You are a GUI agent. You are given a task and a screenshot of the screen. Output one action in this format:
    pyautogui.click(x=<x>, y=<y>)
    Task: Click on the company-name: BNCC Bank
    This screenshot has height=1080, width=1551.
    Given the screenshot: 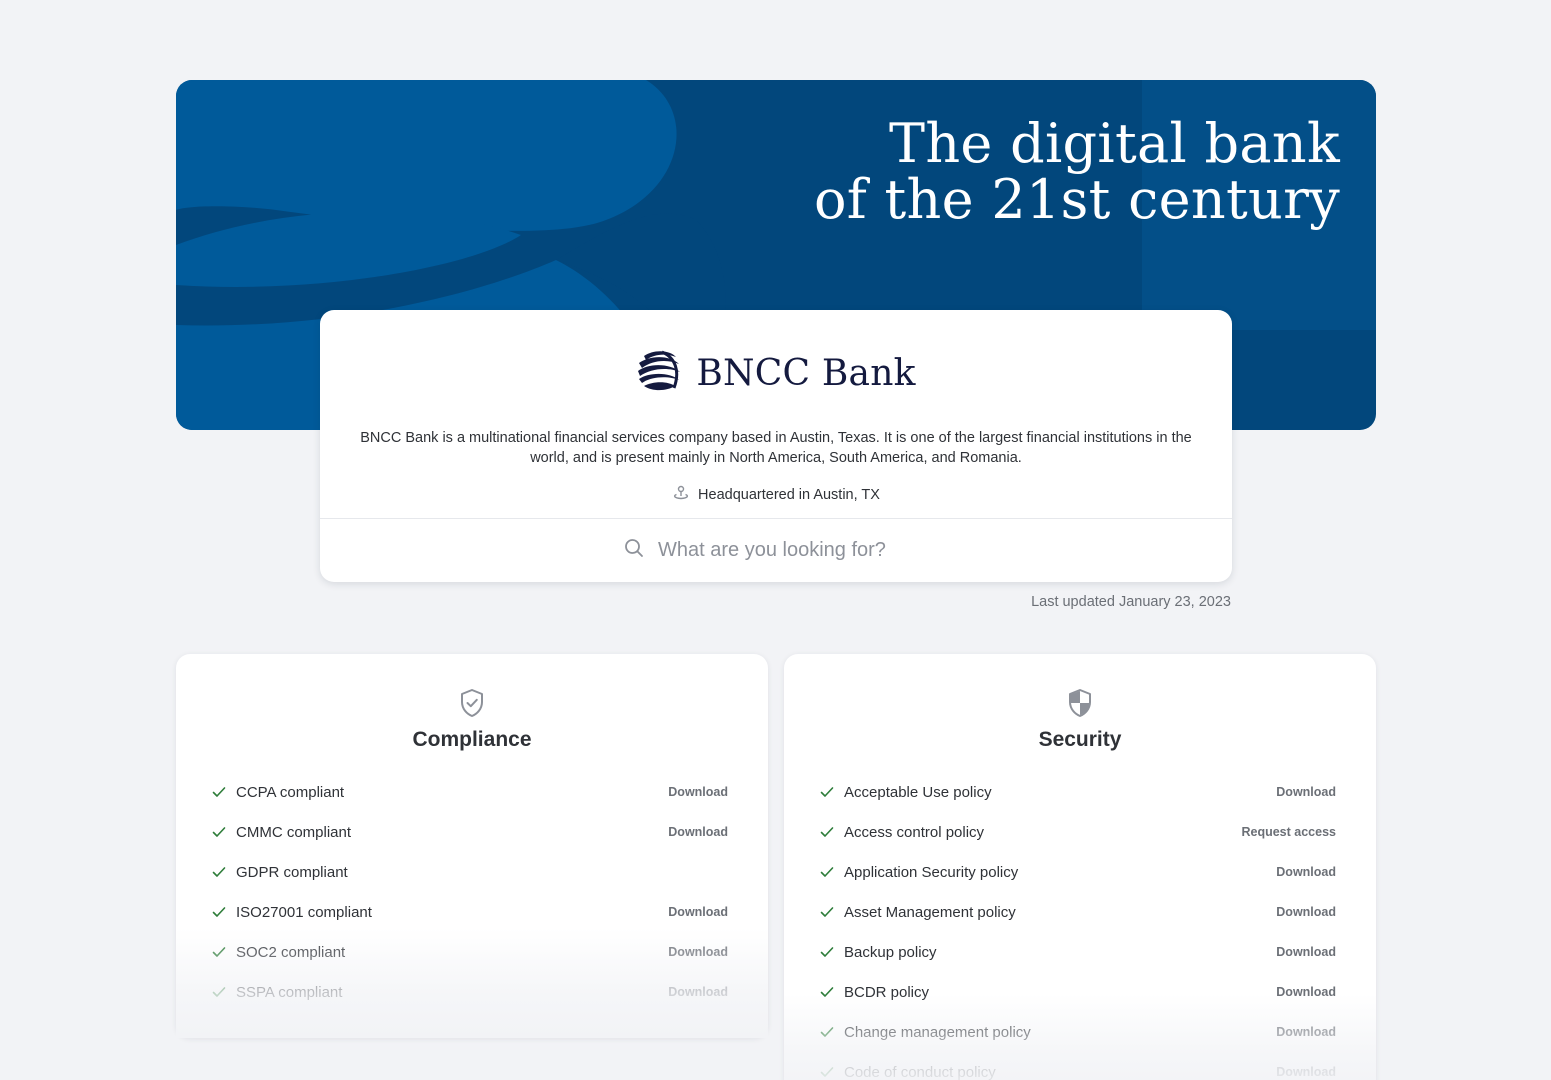 What is the action you would take?
    pyautogui.click(x=806, y=373)
    